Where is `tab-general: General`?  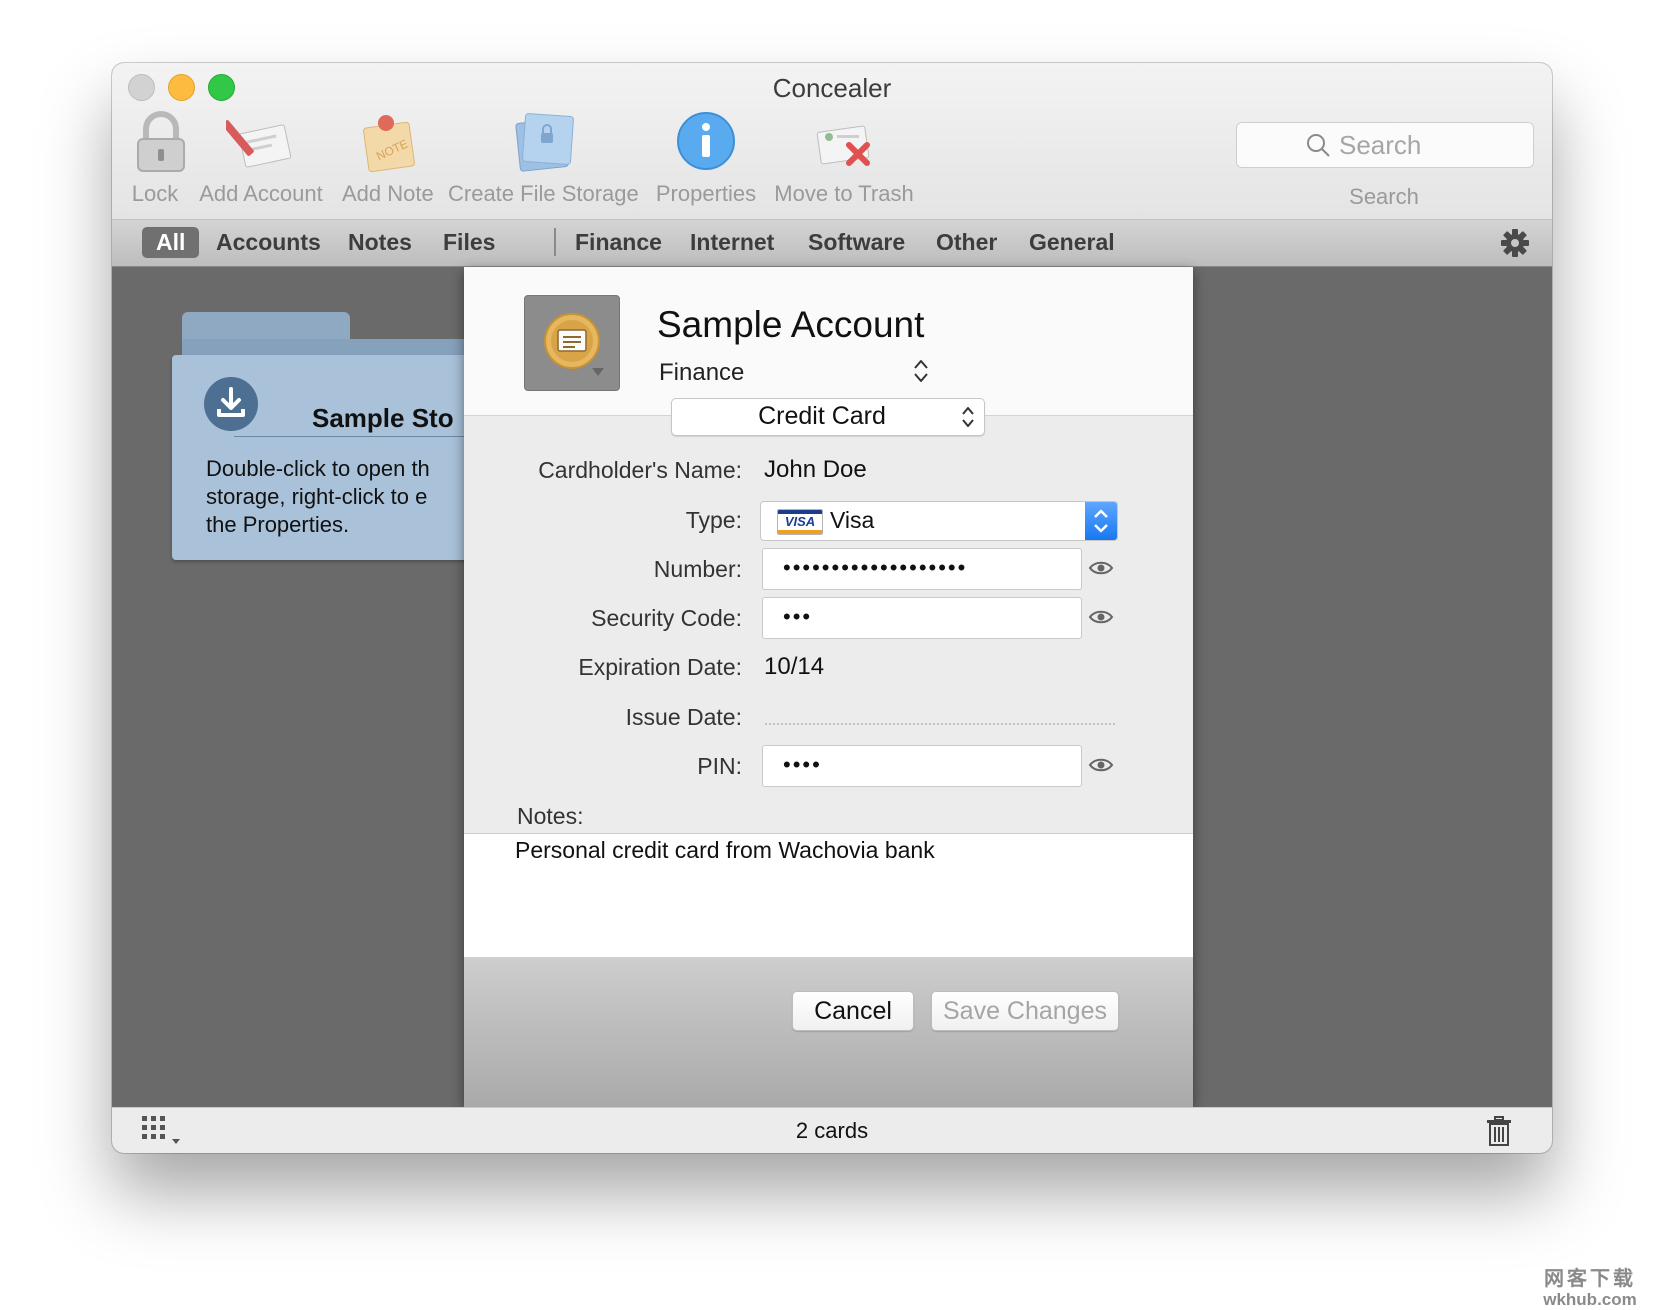 tab-general: General is located at coordinates (1072, 242).